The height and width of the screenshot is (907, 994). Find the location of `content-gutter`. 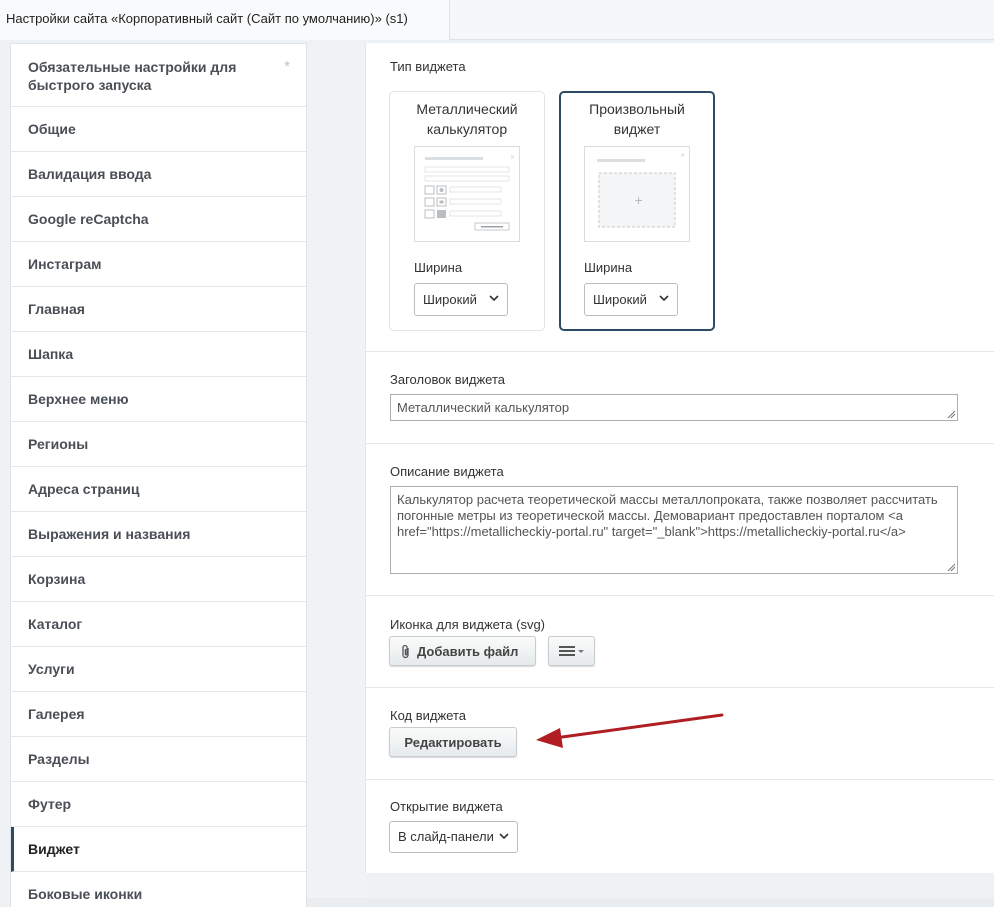

content-gutter is located at coordinates (336, 475).